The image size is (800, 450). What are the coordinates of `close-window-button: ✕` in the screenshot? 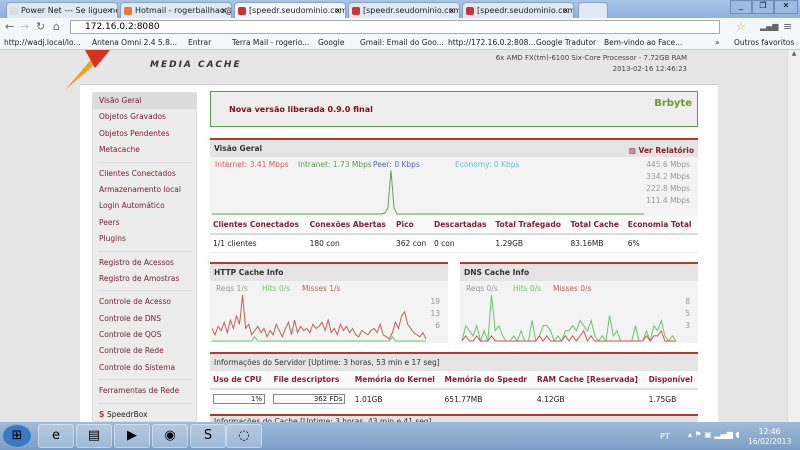 It's located at (786, 7).